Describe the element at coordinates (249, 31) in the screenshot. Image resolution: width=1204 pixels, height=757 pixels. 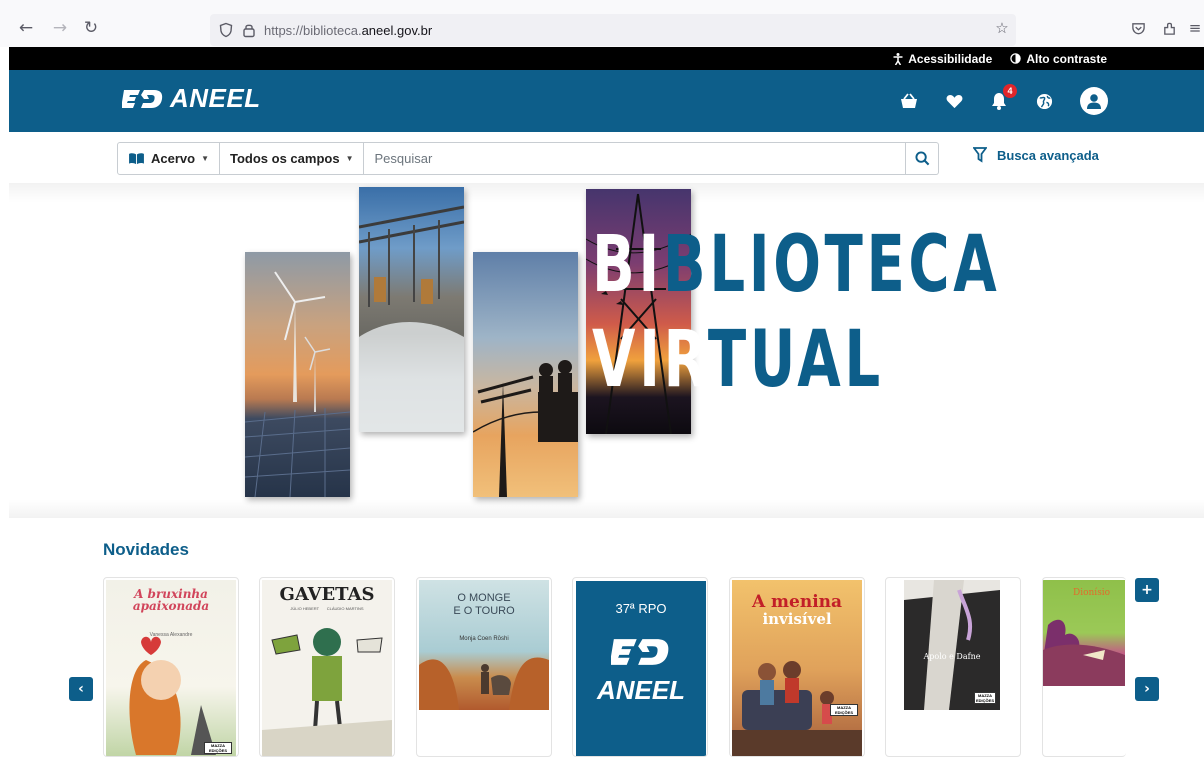
I see `lock-icon` at that location.